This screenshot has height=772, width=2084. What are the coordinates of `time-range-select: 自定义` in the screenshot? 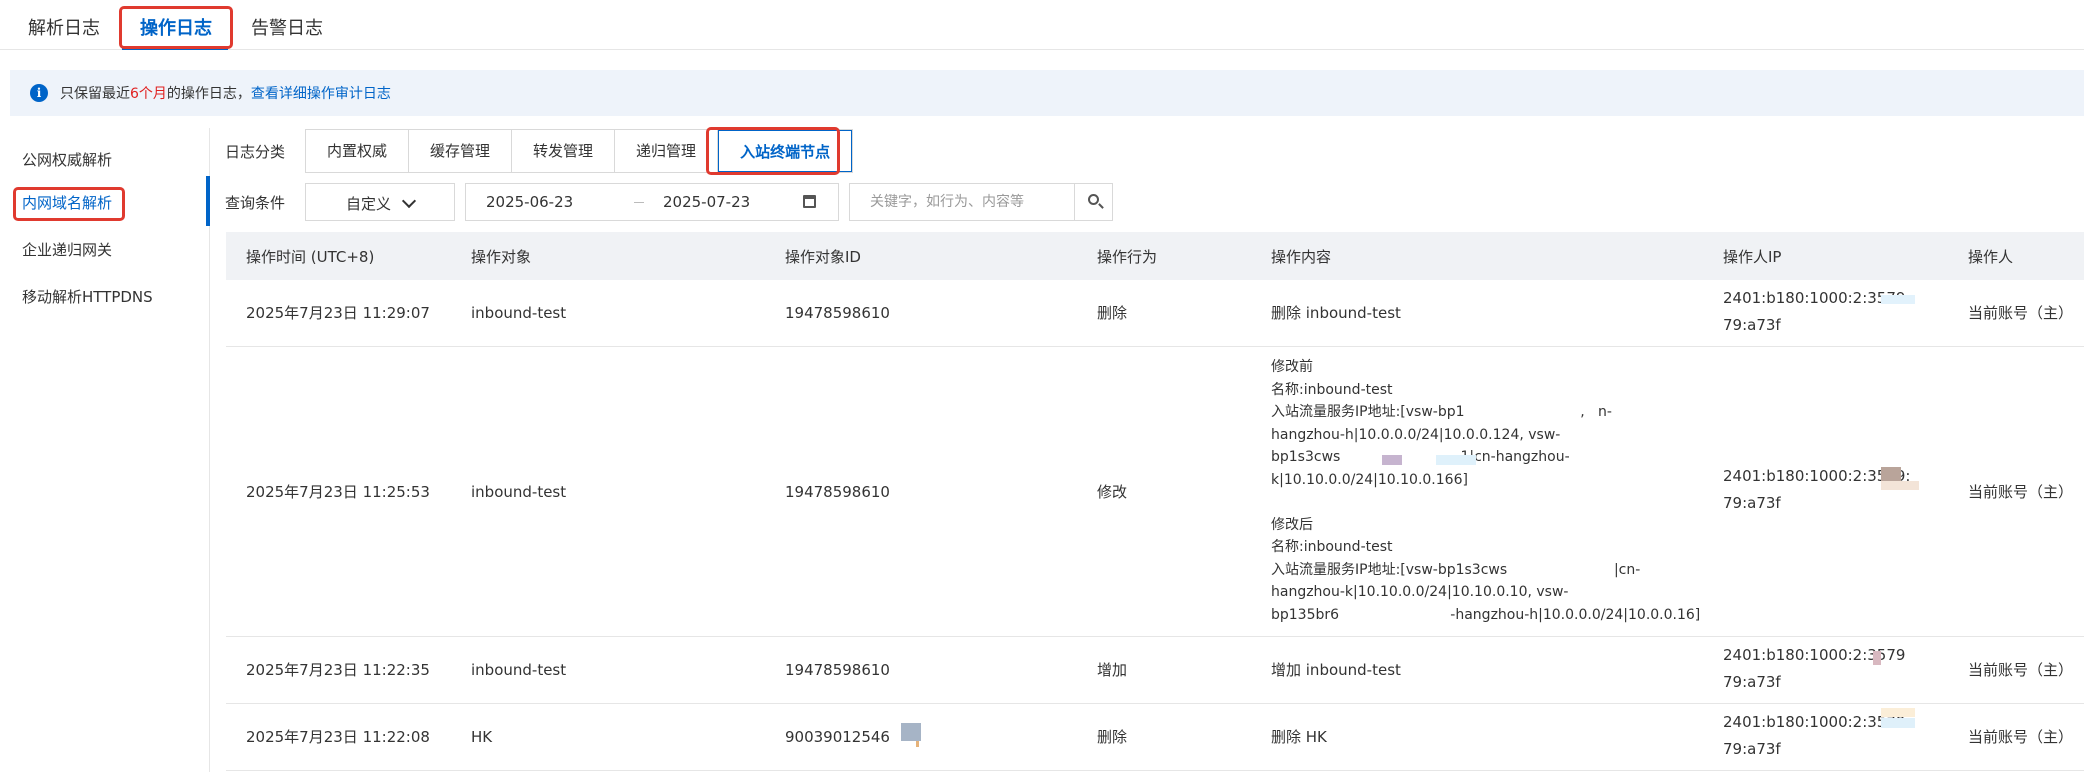 It's located at (380, 202).